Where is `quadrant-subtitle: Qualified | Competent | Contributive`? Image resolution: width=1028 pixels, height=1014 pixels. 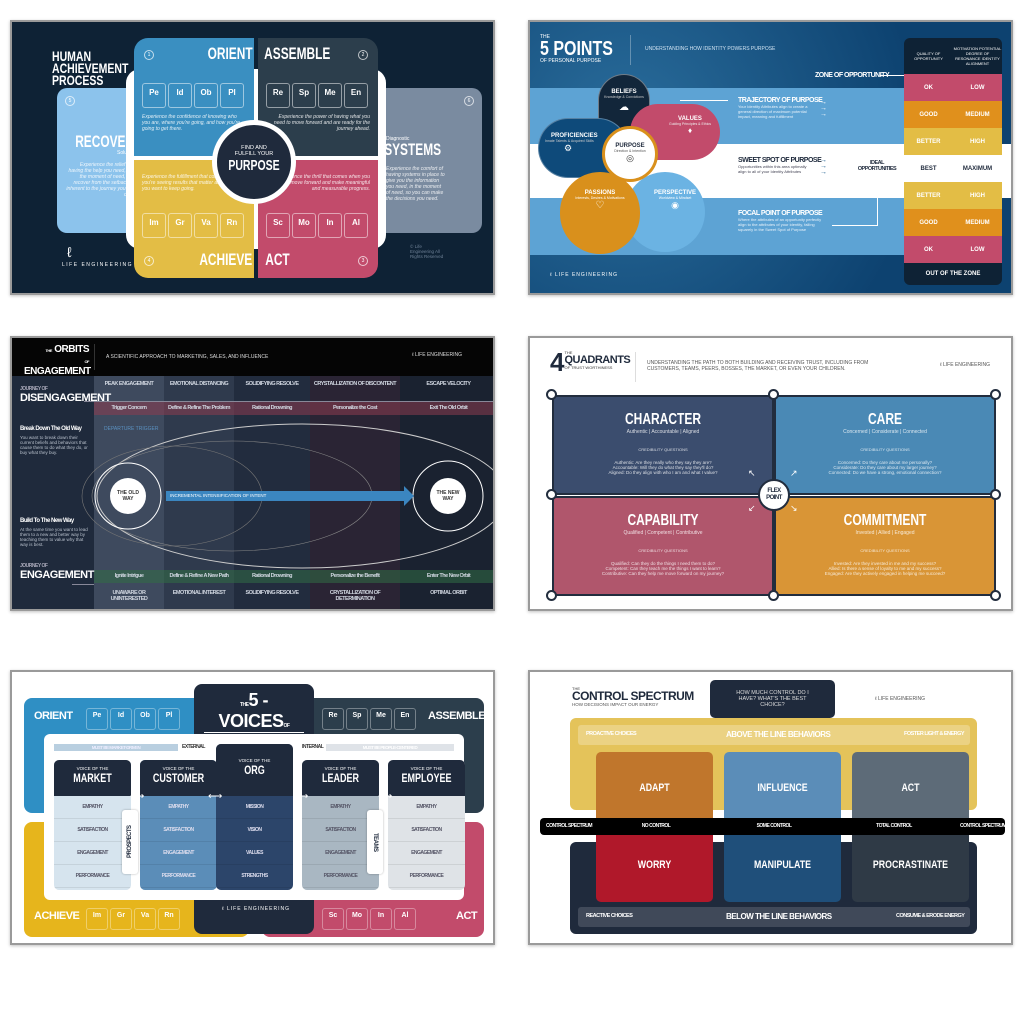 quadrant-subtitle: Qualified | Competent | Contributive is located at coordinates (663, 533).